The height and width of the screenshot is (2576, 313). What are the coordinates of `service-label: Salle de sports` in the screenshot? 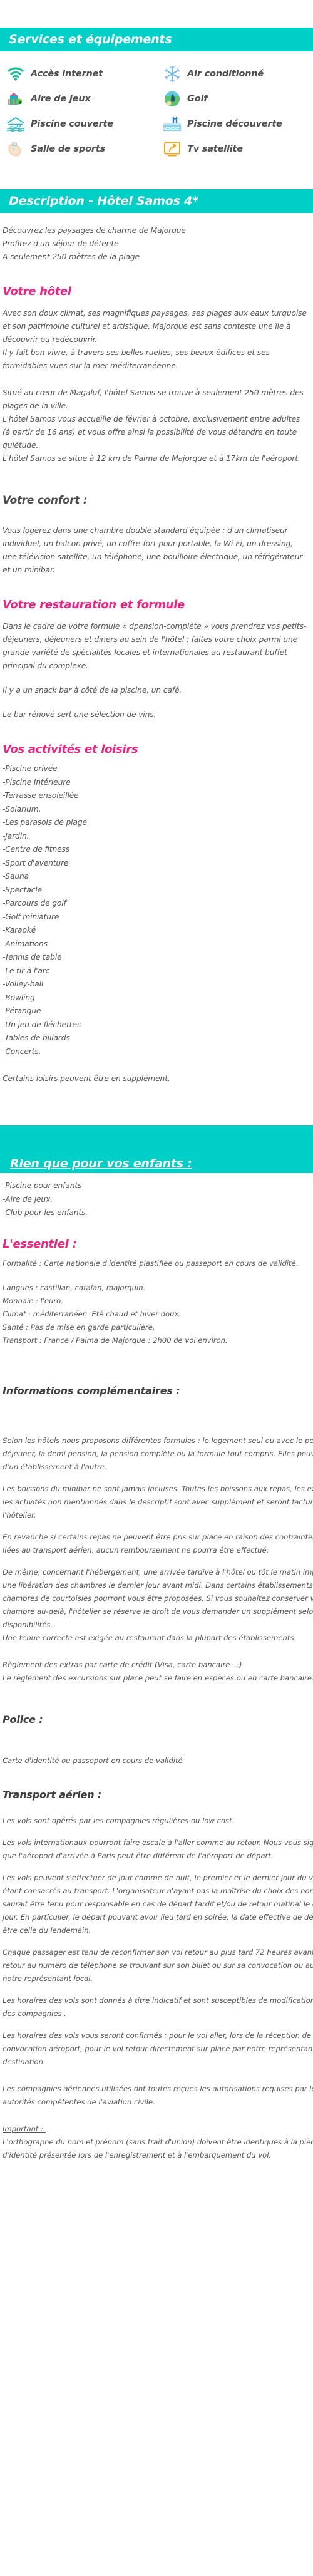 It's located at (68, 149).